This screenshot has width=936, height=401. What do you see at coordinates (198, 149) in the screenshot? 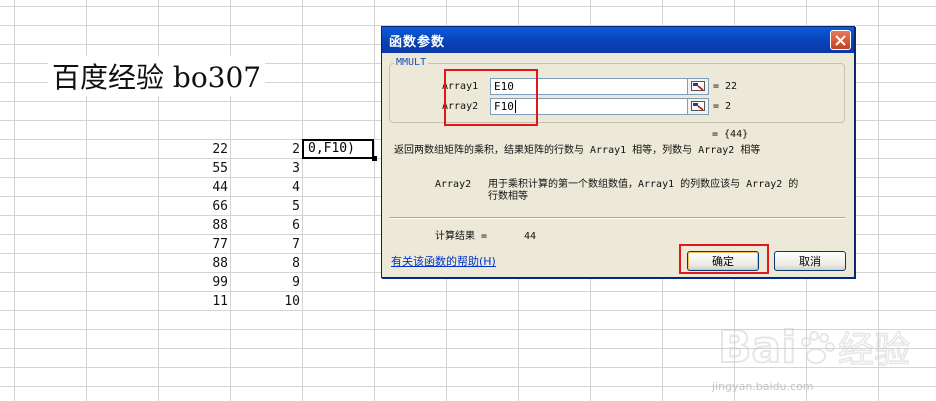
I see `cell-e: 22` at bounding box center [198, 149].